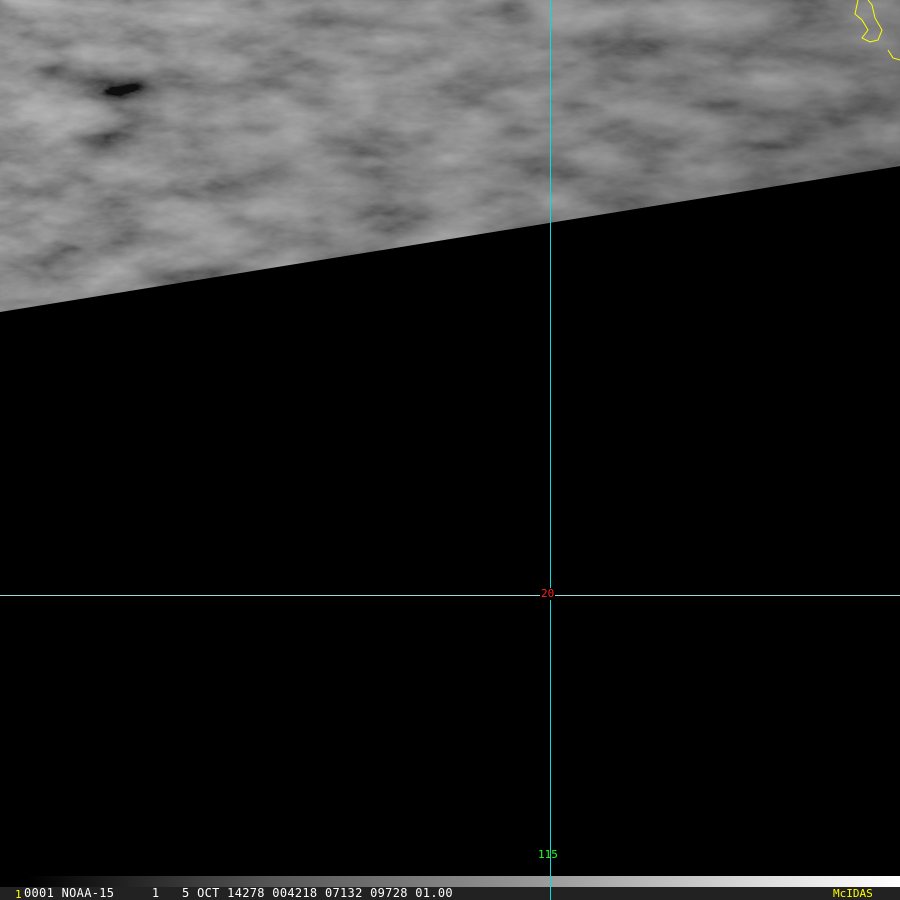 This screenshot has height=900, width=900. Describe the element at coordinates (550, 888) in the screenshot. I see `longitude-grid-line-extension` at that location.